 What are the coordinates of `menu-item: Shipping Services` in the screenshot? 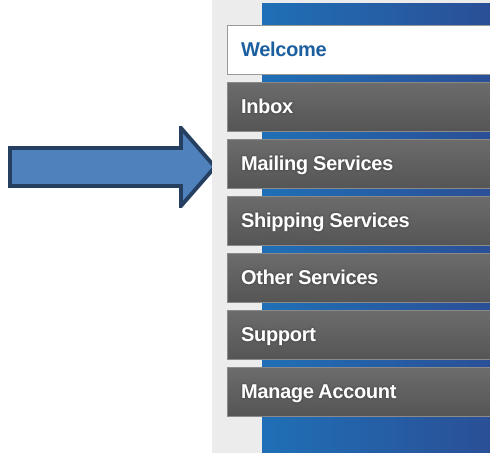 It's located at (358, 221).